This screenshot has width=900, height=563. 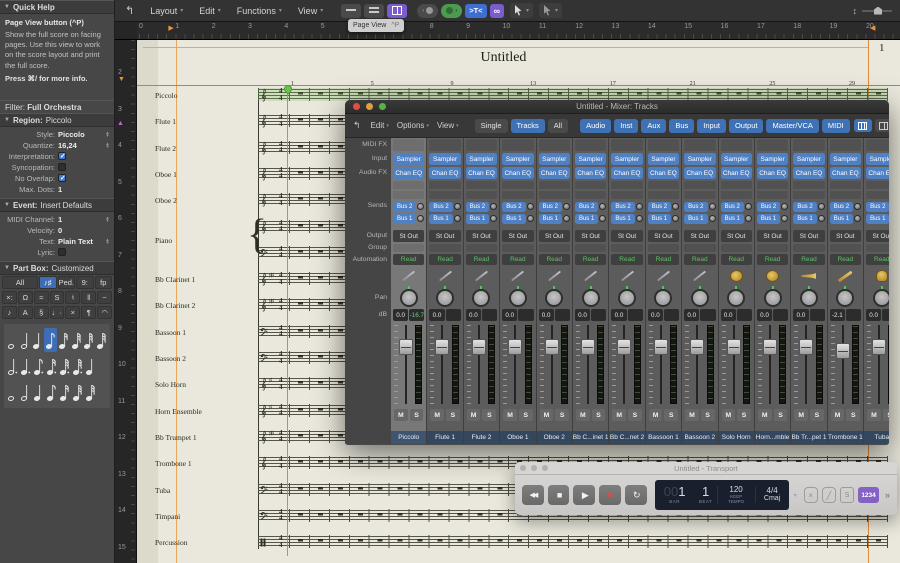 What do you see at coordinates (735, 495) in the screenshot?
I see `lcd-tempo: 120 KEEP TEMPO` at bounding box center [735, 495].